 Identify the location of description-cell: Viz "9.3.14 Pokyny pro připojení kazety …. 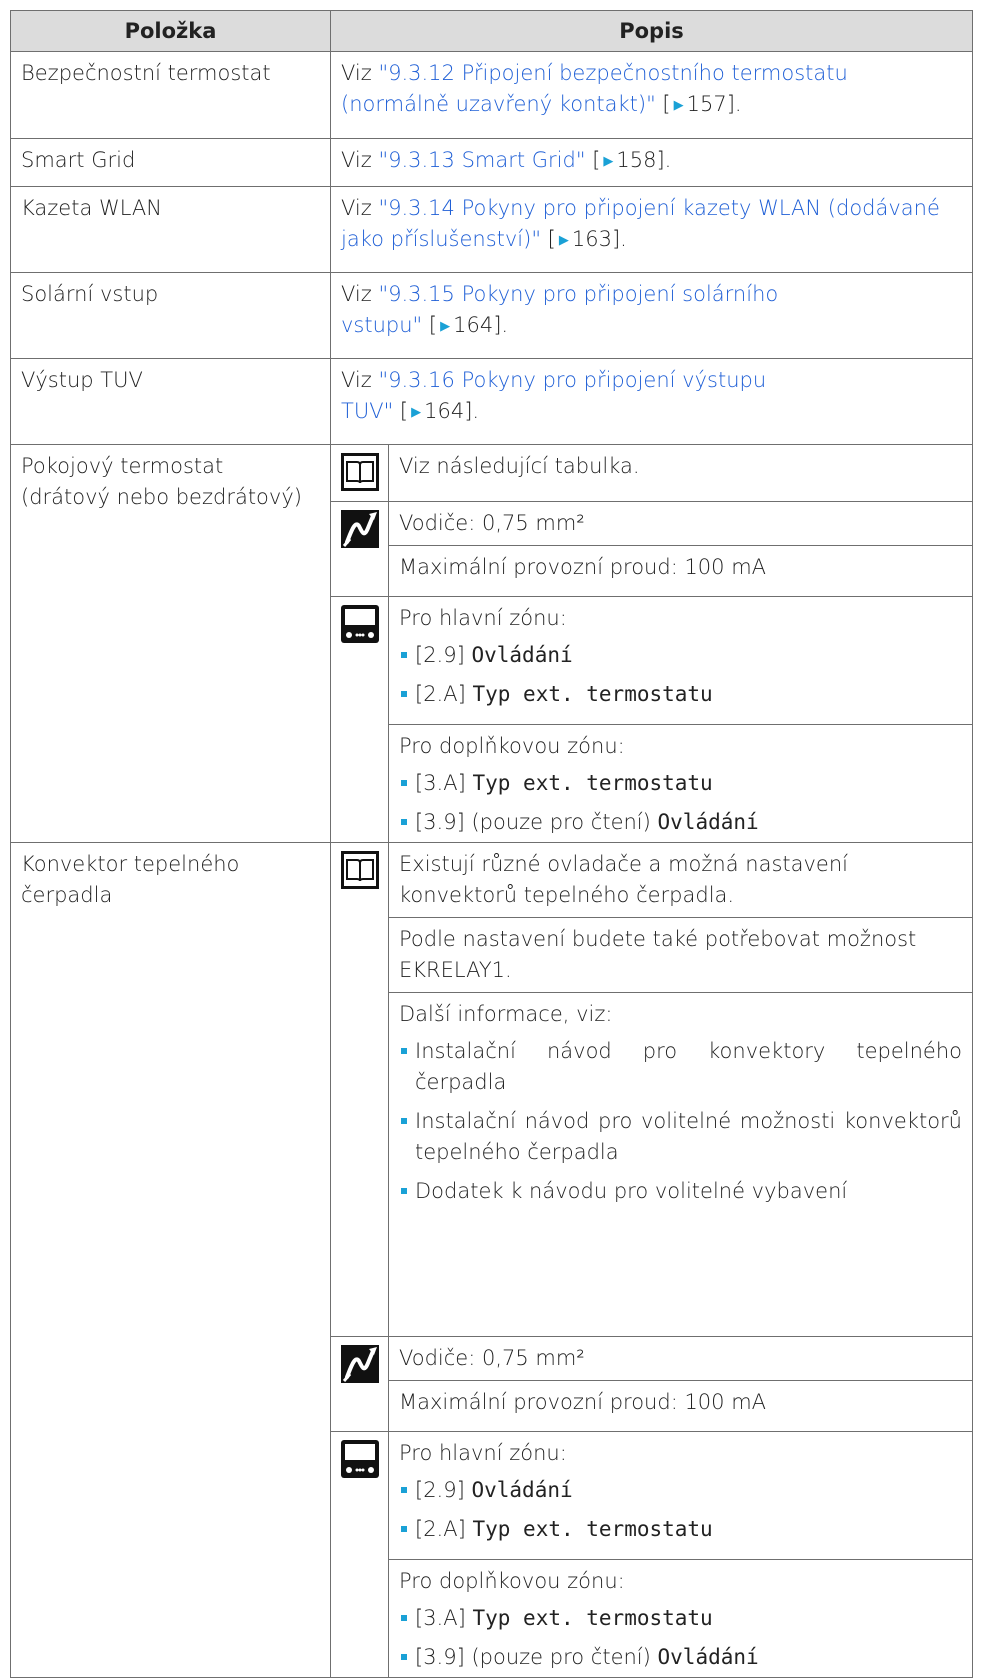
(651, 229).